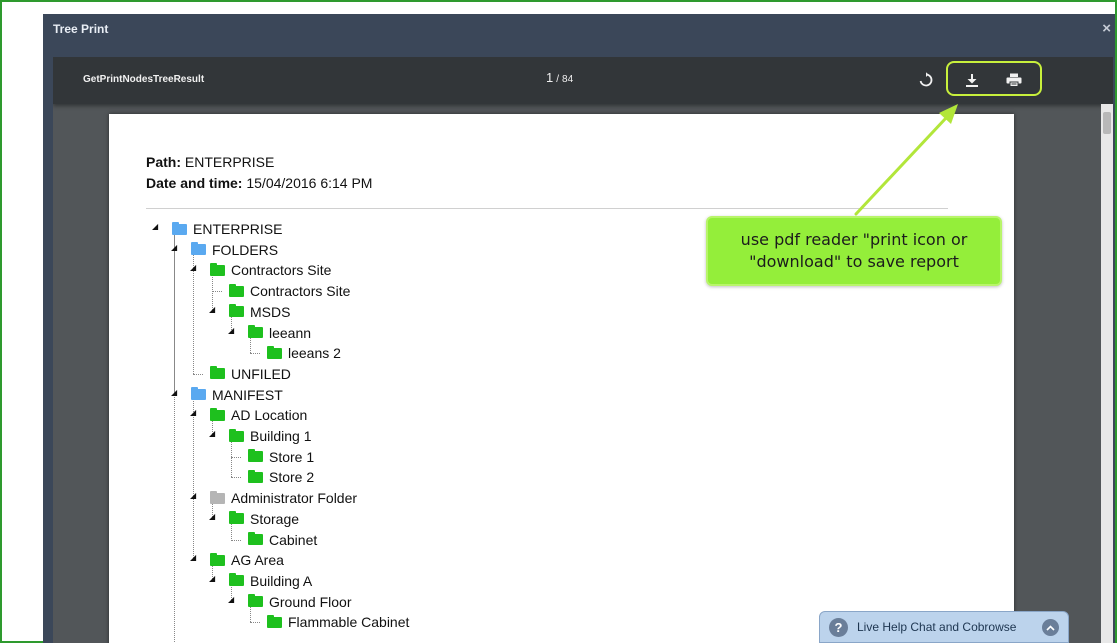  Describe the element at coordinates (314, 353) in the screenshot. I see `tree-node-label: leeans 2` at that location.